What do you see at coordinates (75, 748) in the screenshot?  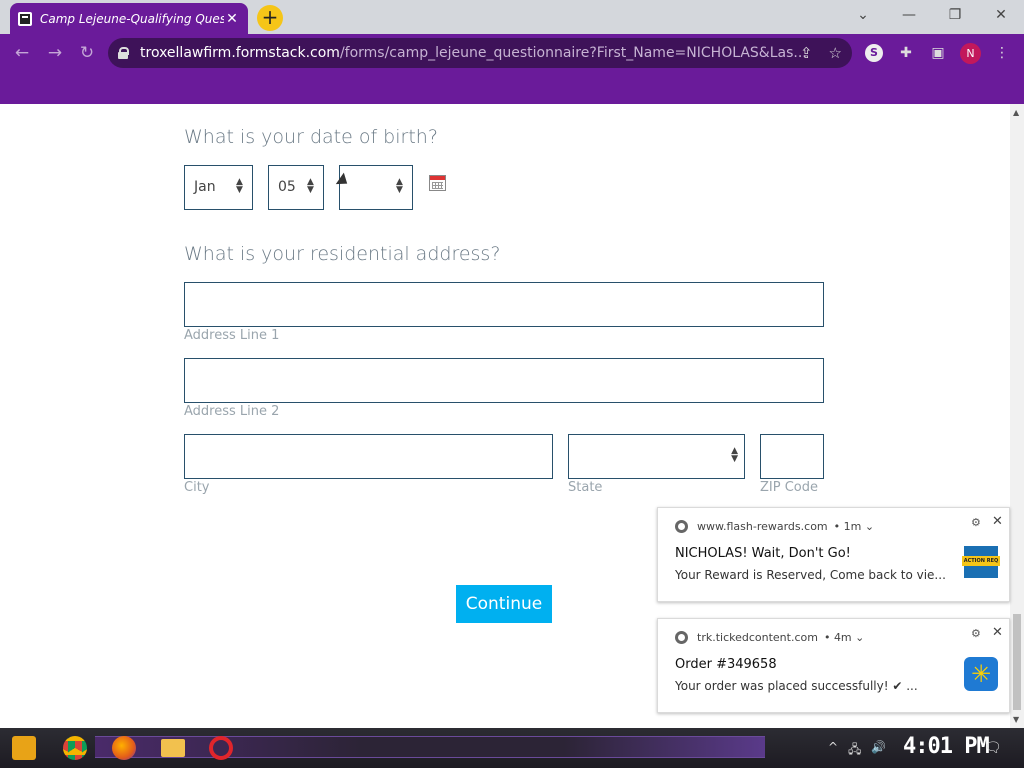 I see `chrome-taskbar-icon` at bounding box center [75, 748].